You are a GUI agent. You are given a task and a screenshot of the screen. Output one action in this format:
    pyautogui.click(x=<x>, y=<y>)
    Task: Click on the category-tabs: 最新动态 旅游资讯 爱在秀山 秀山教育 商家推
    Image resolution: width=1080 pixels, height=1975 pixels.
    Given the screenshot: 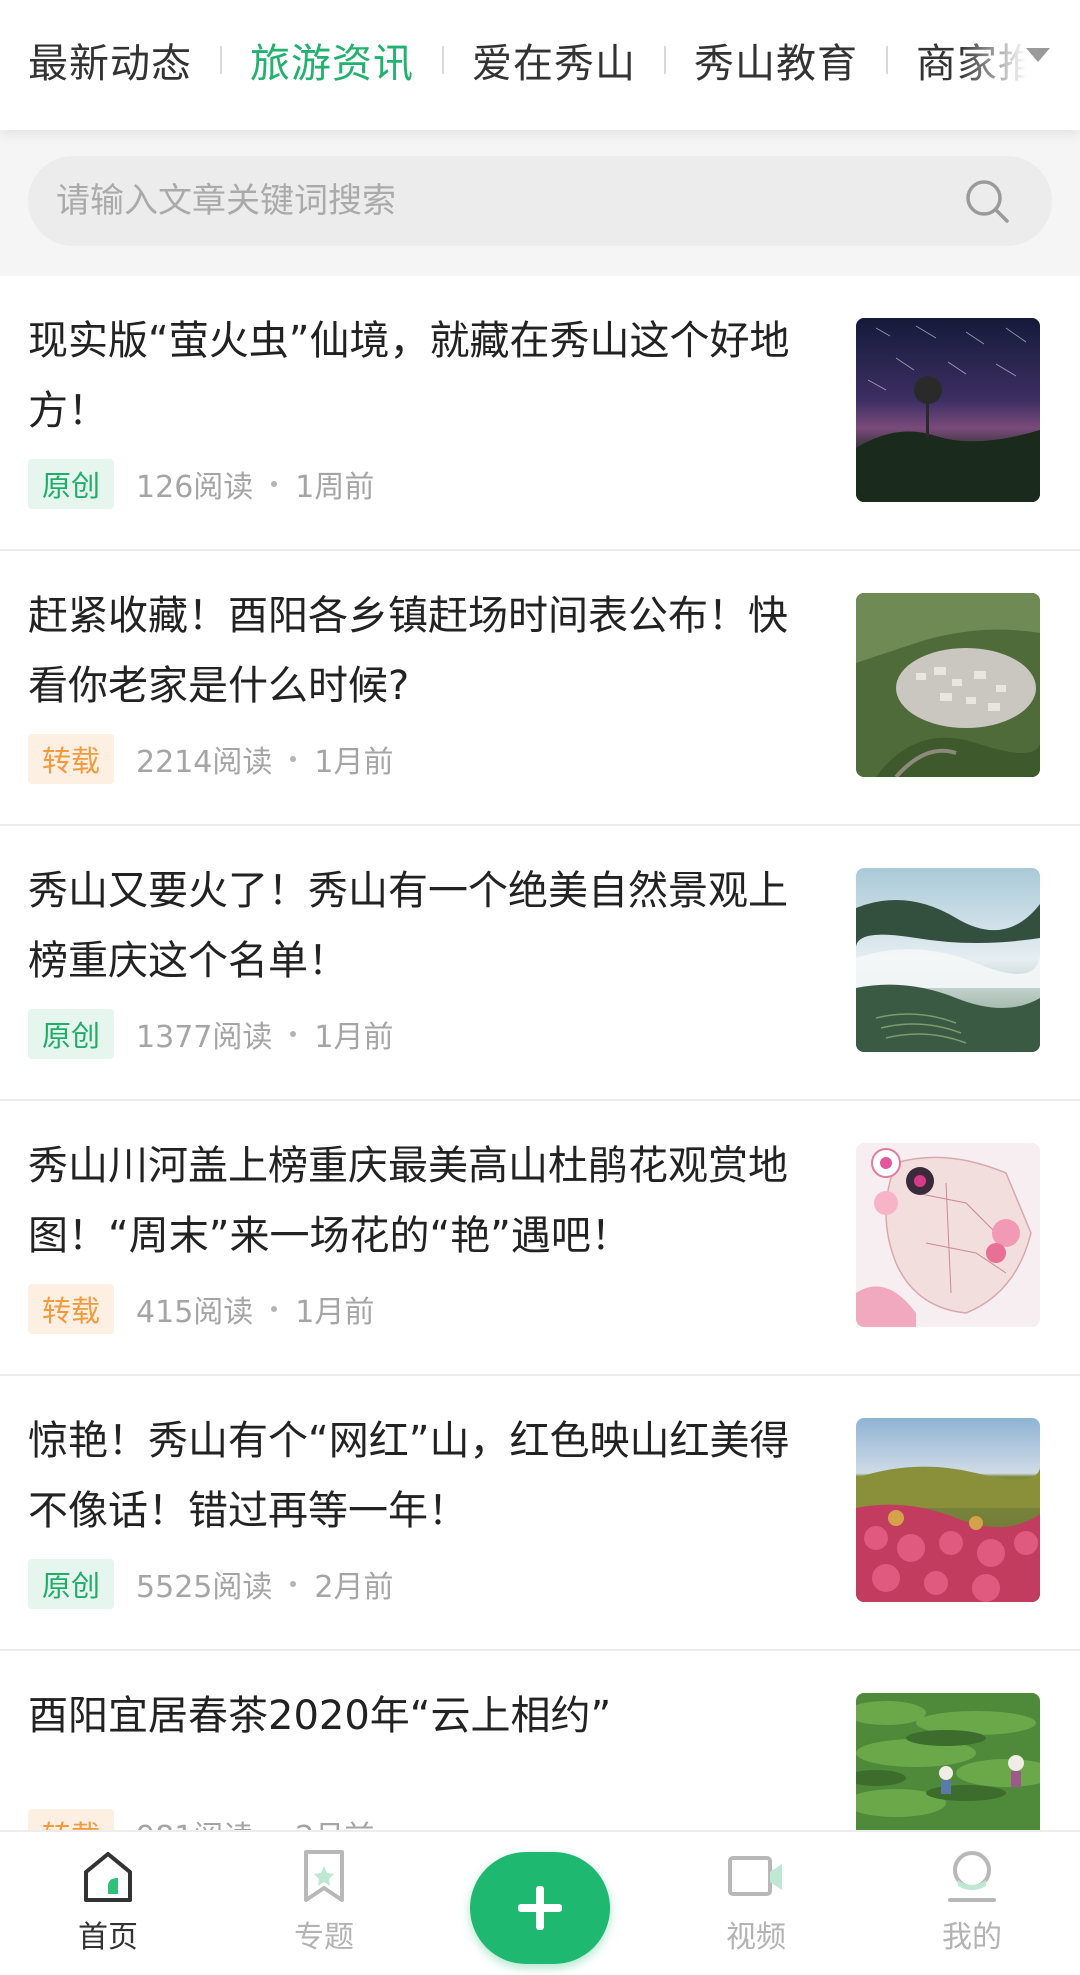 What is the action you would take?
    pyautogui.click(x=533, y=60)
    